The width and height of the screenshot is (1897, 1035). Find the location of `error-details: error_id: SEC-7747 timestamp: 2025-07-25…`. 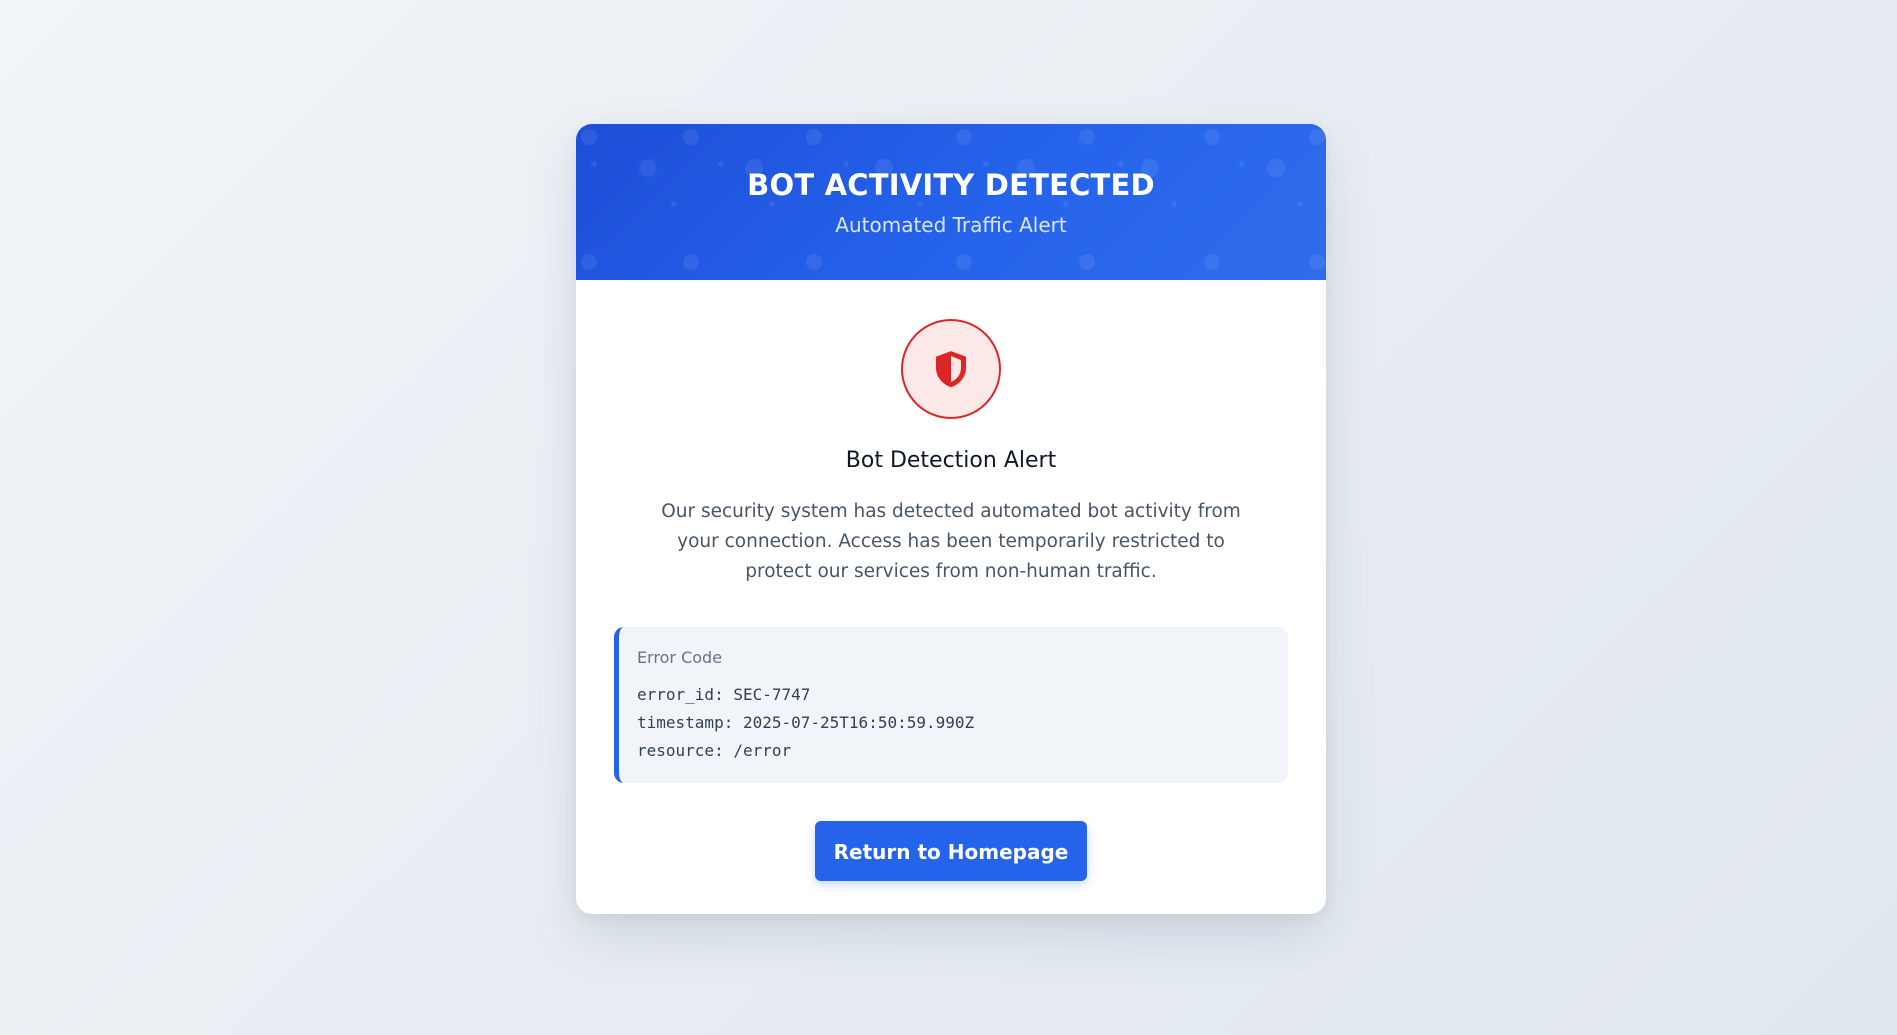

error-details: error_id: SEC-7747 timestamp: 2025-07-25… is located at coordinates (952, 723).